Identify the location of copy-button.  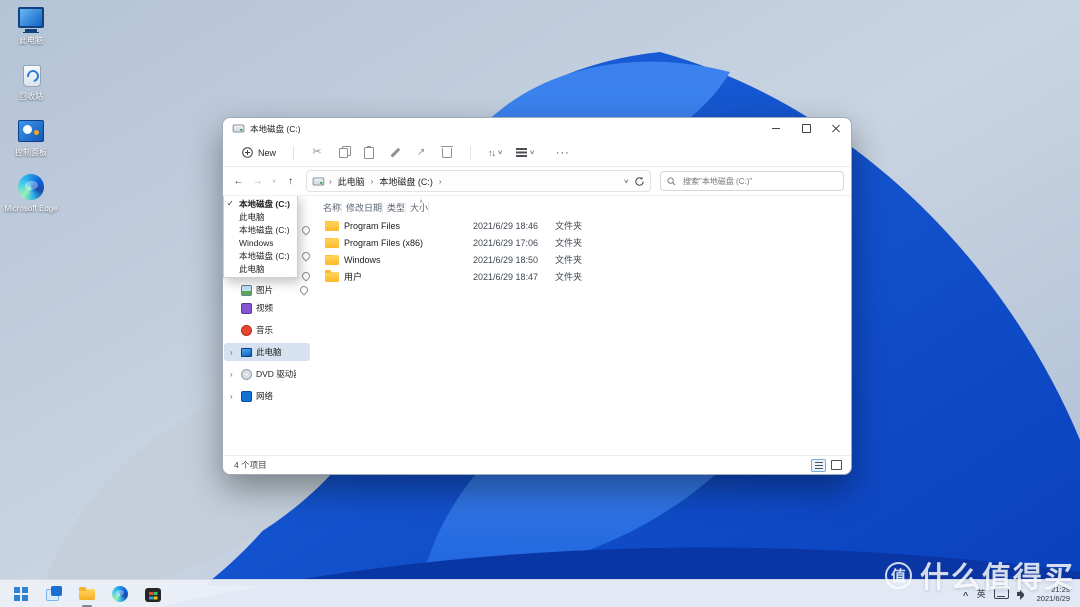
(343, 151).